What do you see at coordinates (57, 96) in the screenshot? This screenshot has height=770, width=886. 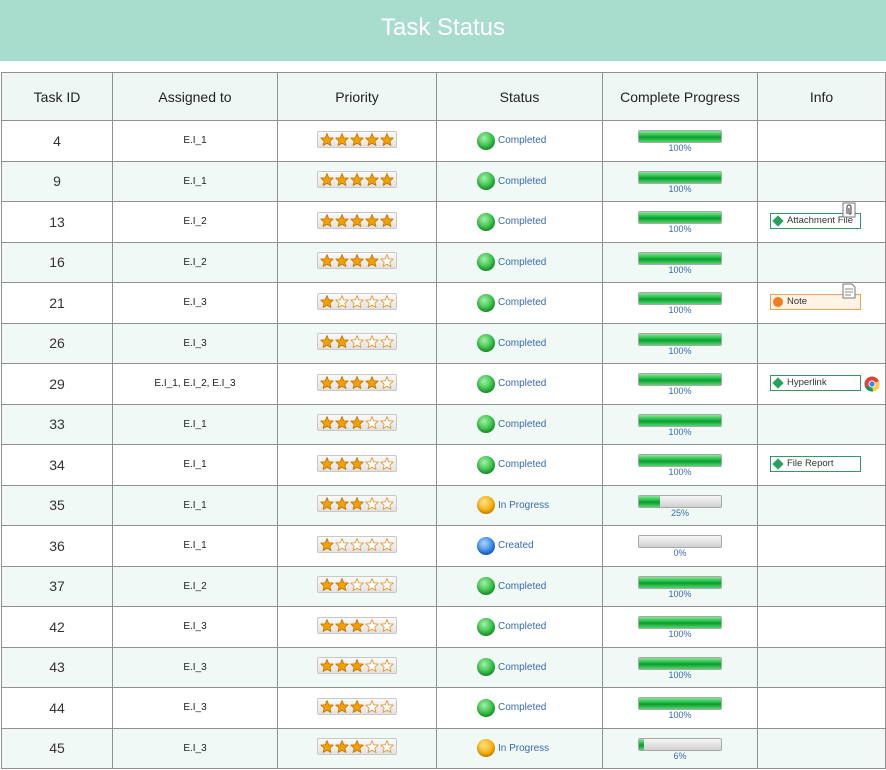 I see `column-header-task-id: Task ID` at bounding box center [57, 96].